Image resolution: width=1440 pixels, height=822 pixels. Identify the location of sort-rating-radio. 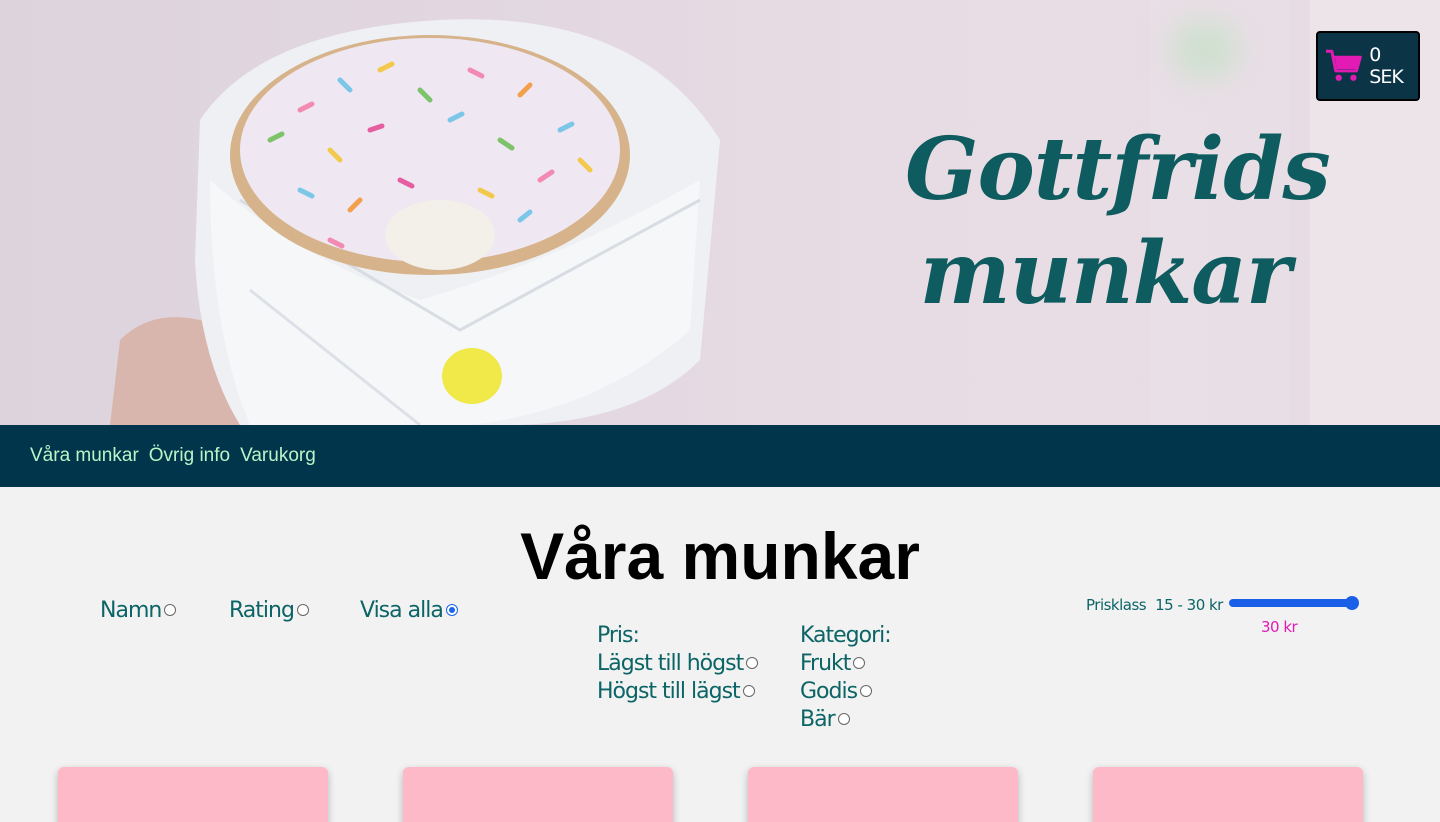
(302, 610).